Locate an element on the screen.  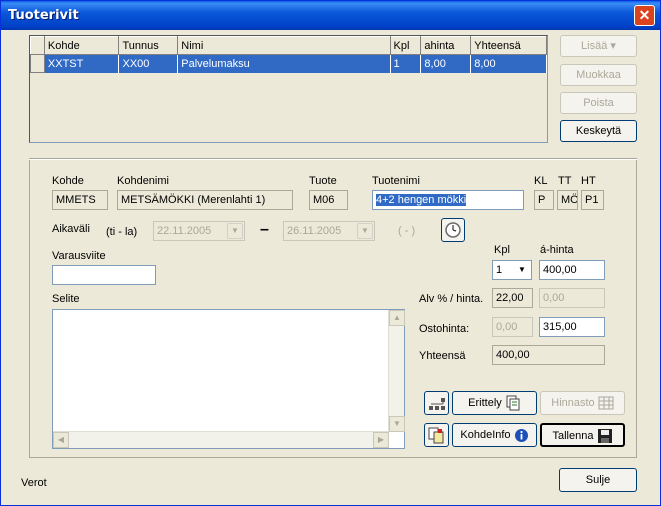
cell-yhteensa: 8,00 is located at coordinates (508, 63).